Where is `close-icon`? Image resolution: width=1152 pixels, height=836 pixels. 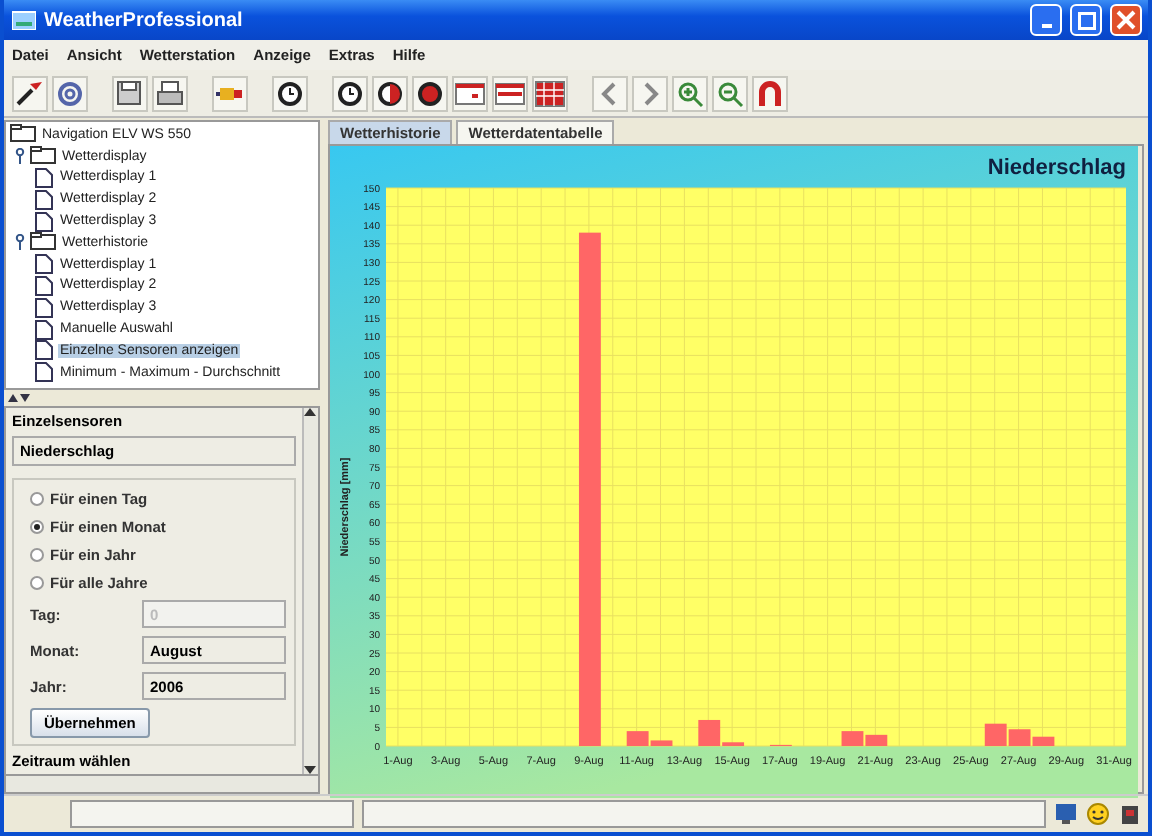 close-icon is located at coordinates (1126, 20).